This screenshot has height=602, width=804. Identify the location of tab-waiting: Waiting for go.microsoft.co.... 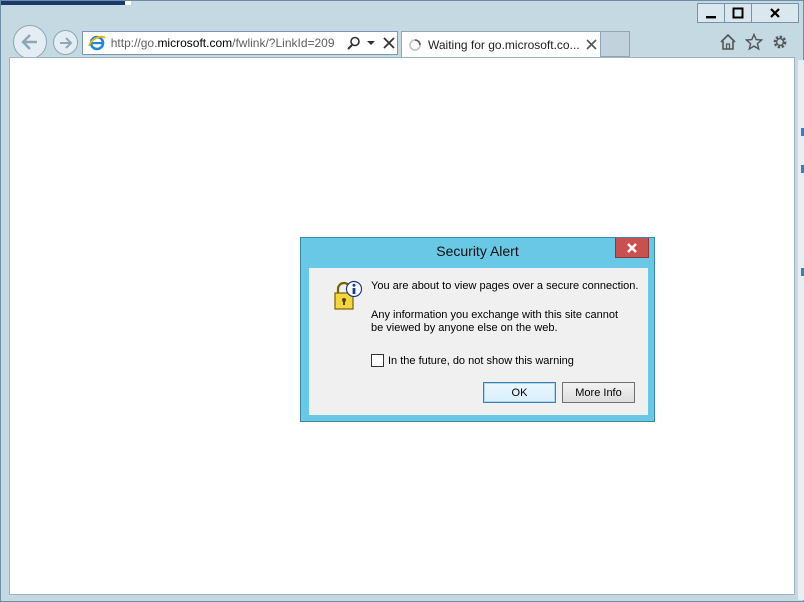
(501, 44).